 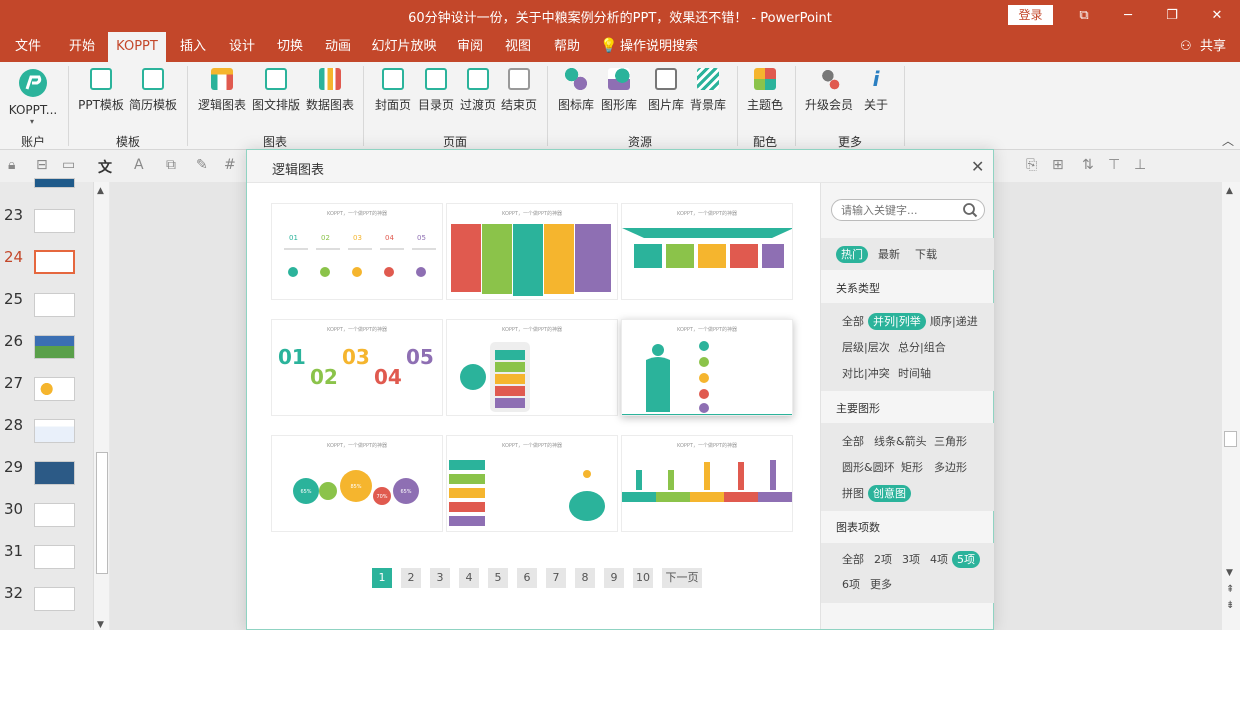 I want to click on relation-combination: 总分|组合, so click(x=922, y=347).